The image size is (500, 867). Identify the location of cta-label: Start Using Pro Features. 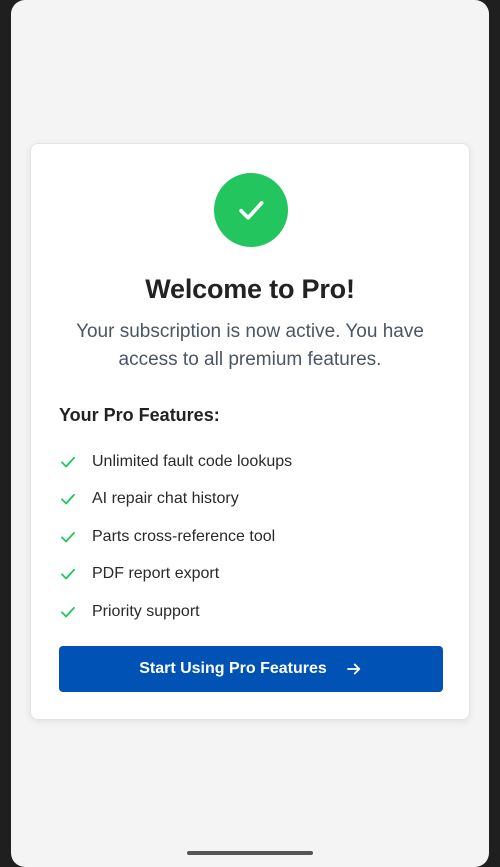
(233, 668).